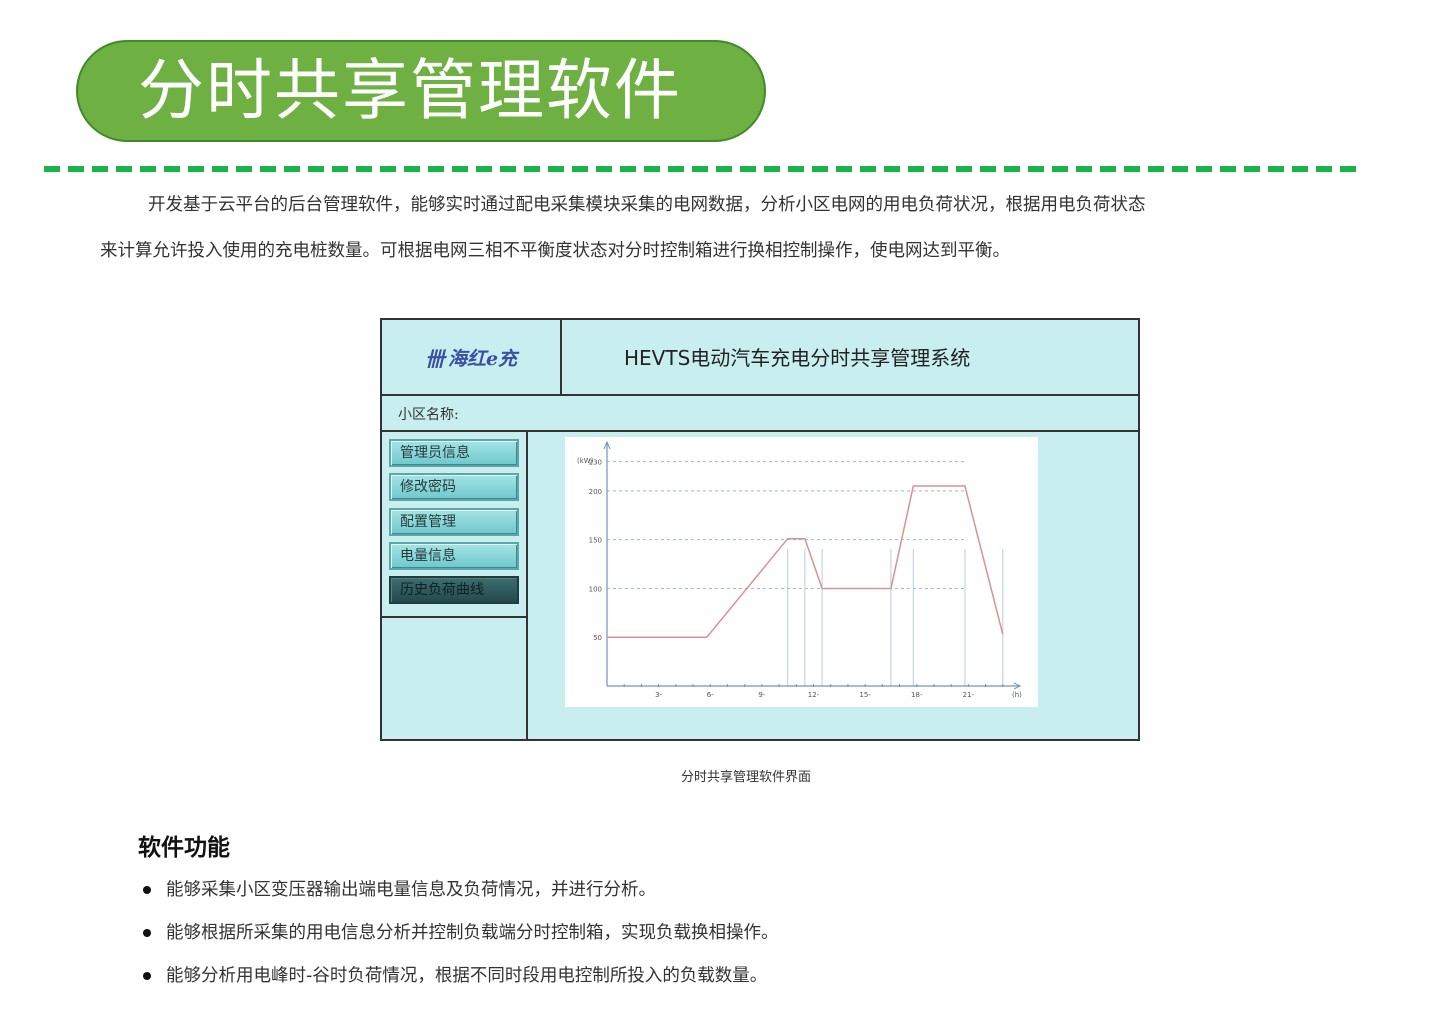  Describe the element at coordinates (454, 522) in the screenshot. I see `menu-config-management: 配置管理` at that location.